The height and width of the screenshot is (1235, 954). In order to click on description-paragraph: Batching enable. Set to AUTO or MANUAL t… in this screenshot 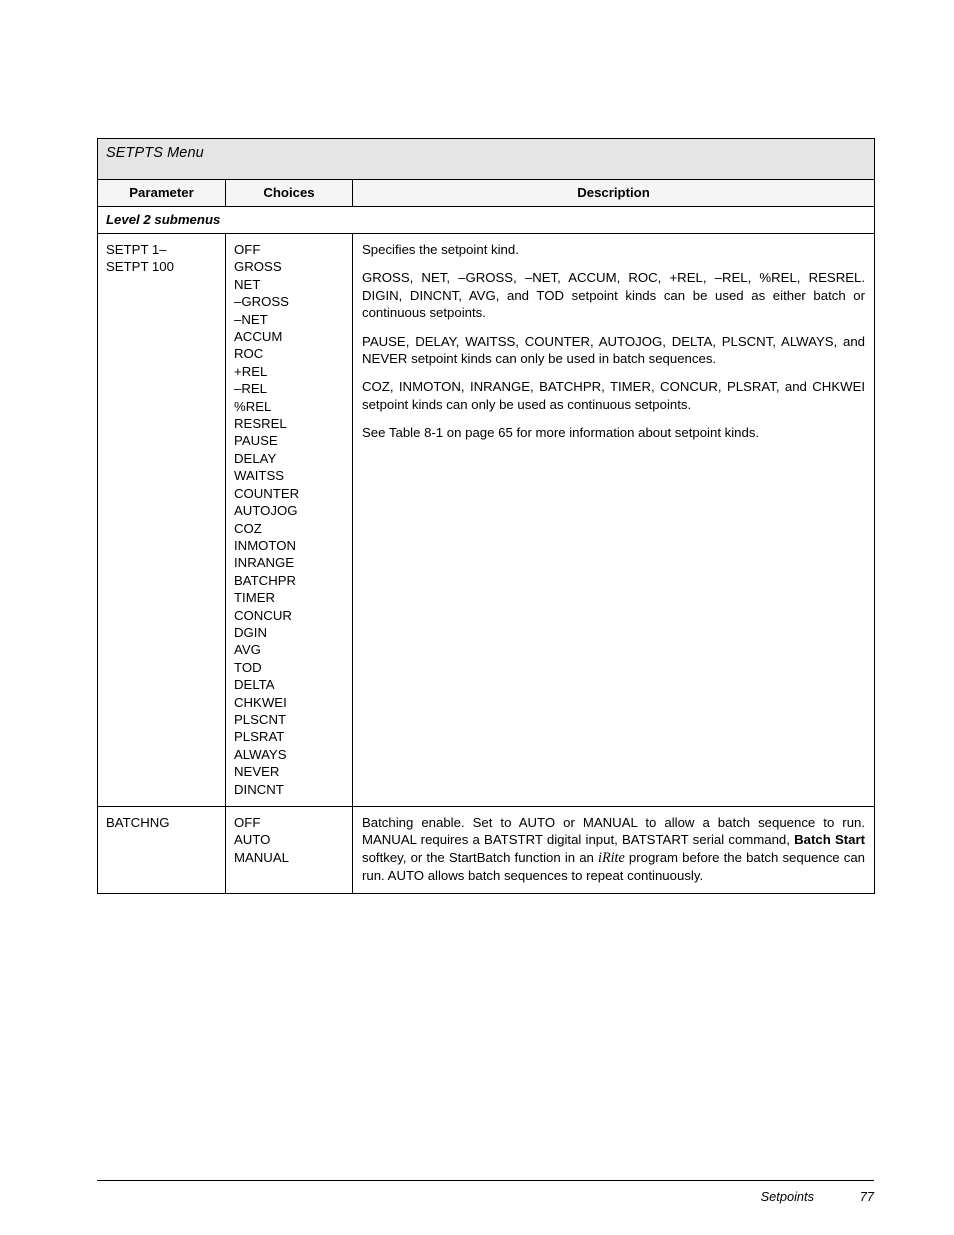, I will do `click(613, 849)`.